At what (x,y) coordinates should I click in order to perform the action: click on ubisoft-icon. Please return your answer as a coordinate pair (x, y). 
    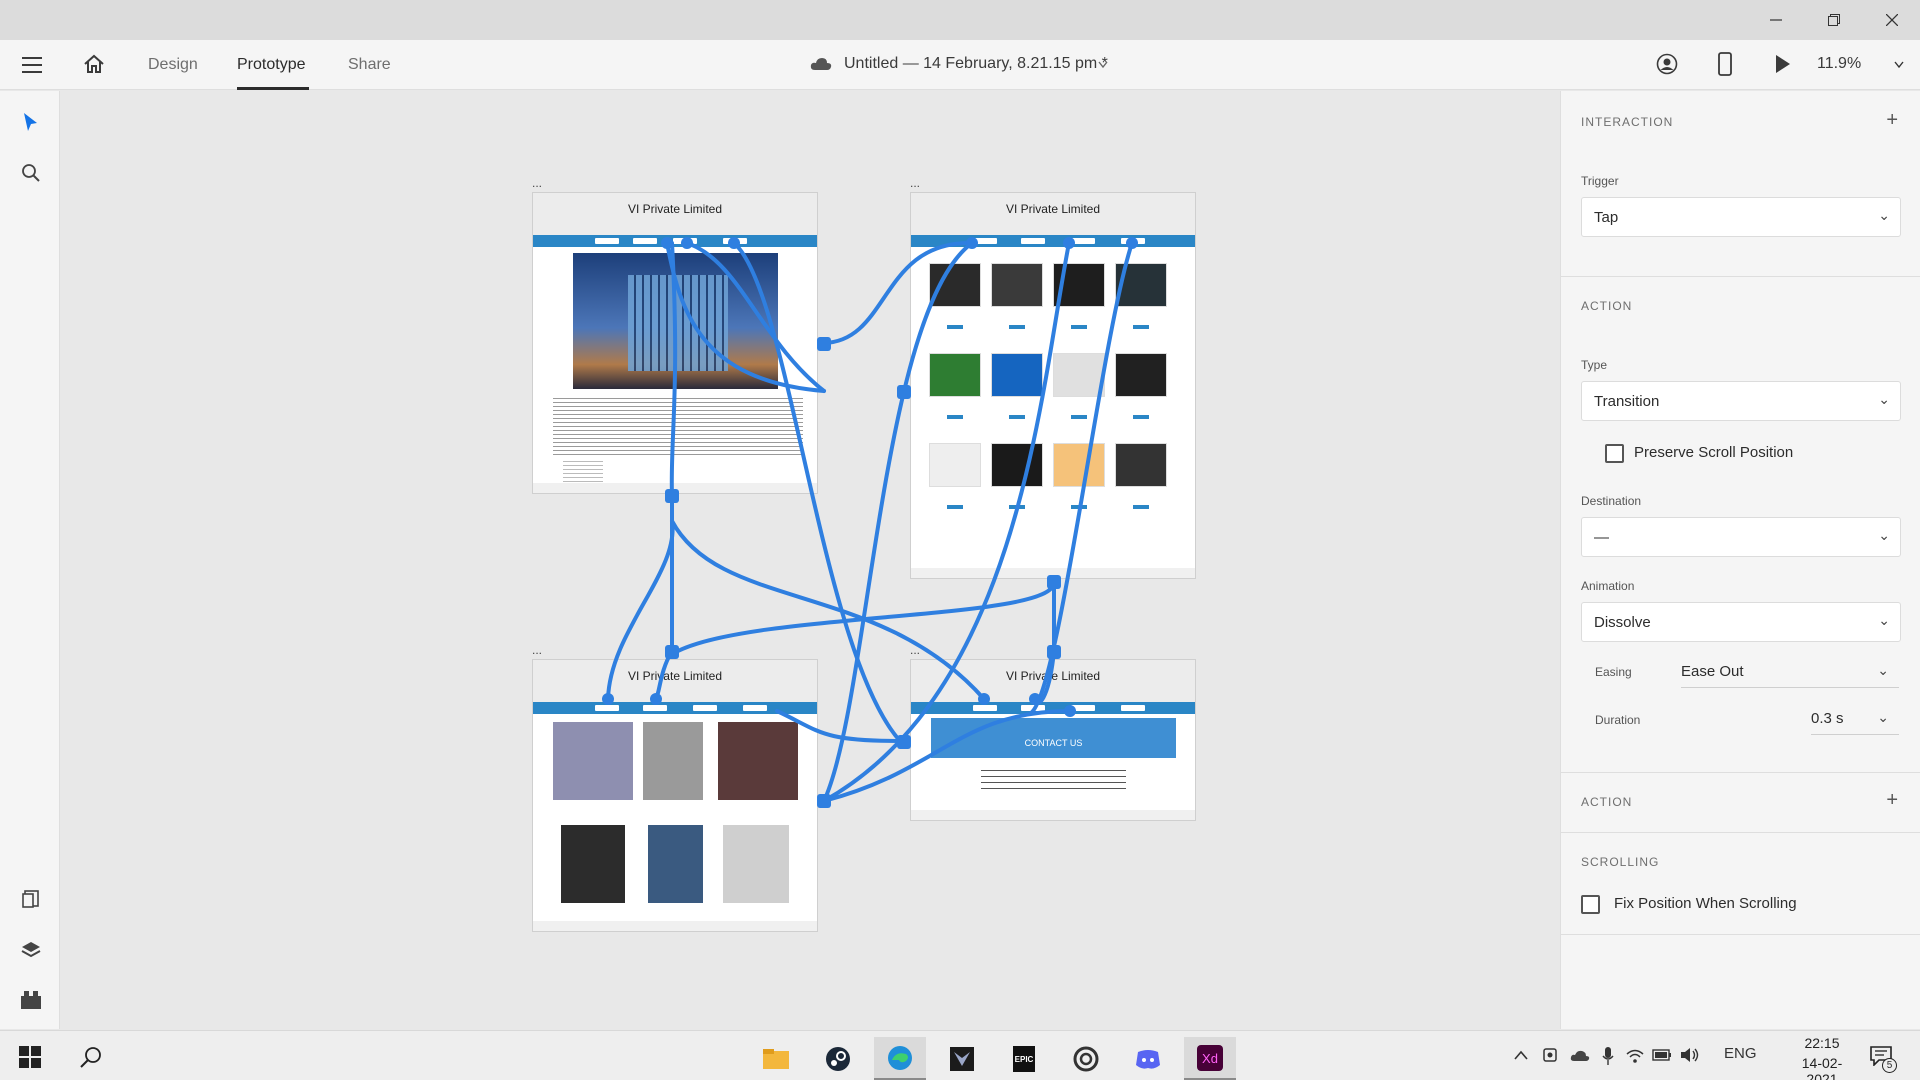
    Looking at the image, I should click on (1086, 1059).